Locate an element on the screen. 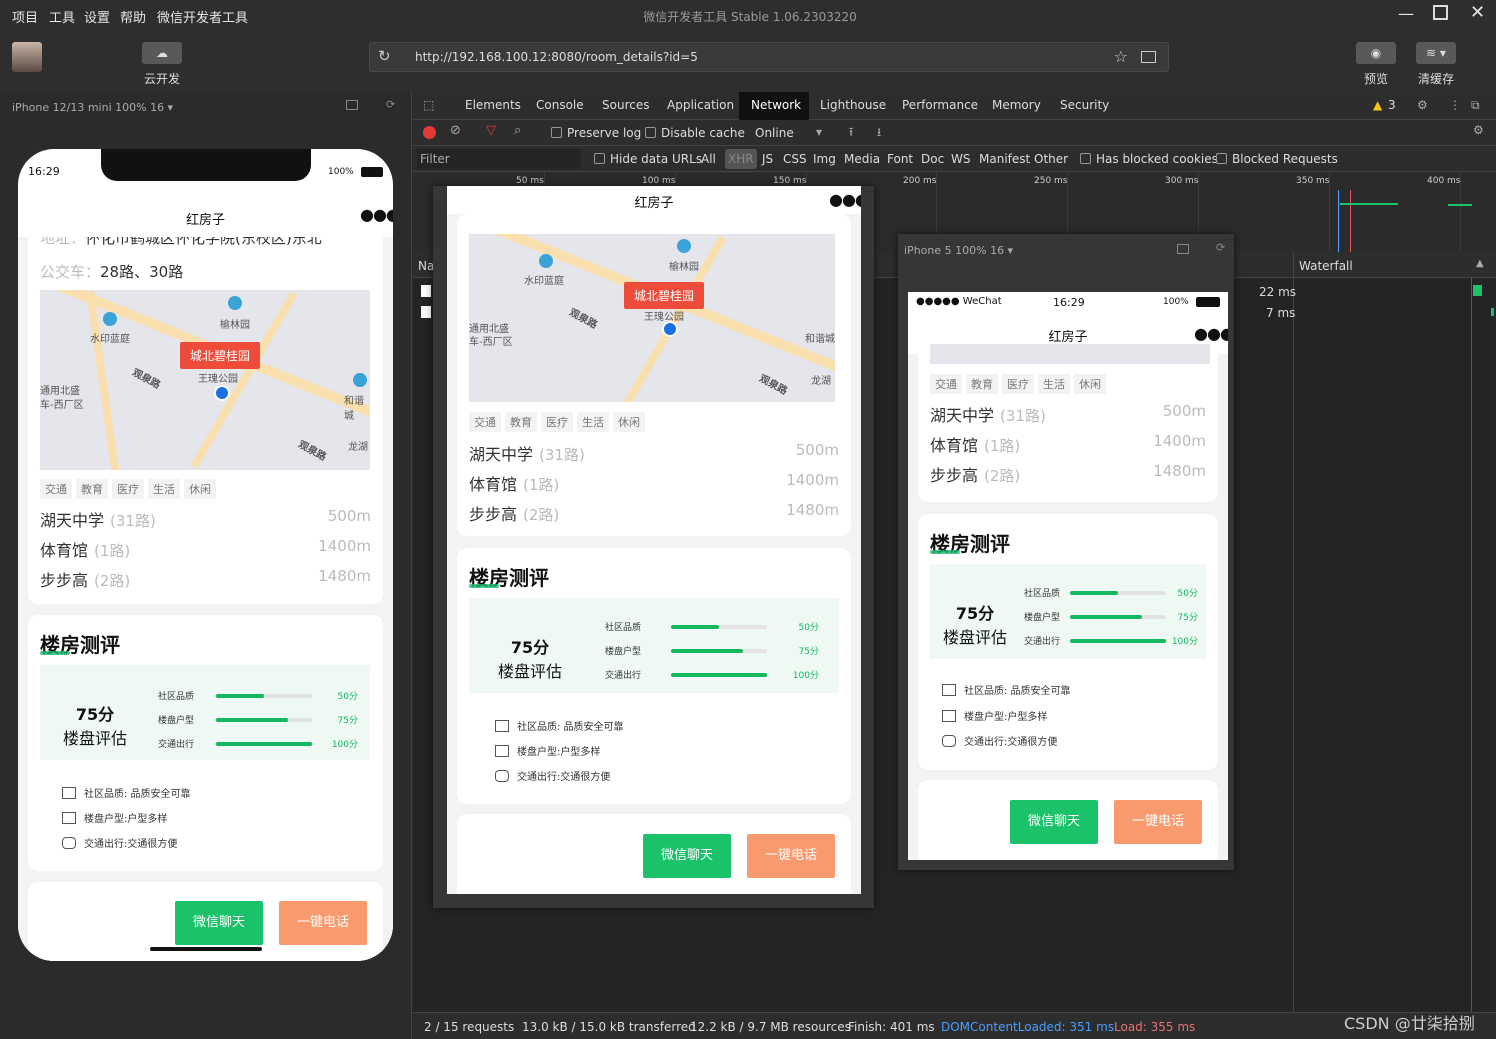  type-all: All is located at coordinates (708, 159).